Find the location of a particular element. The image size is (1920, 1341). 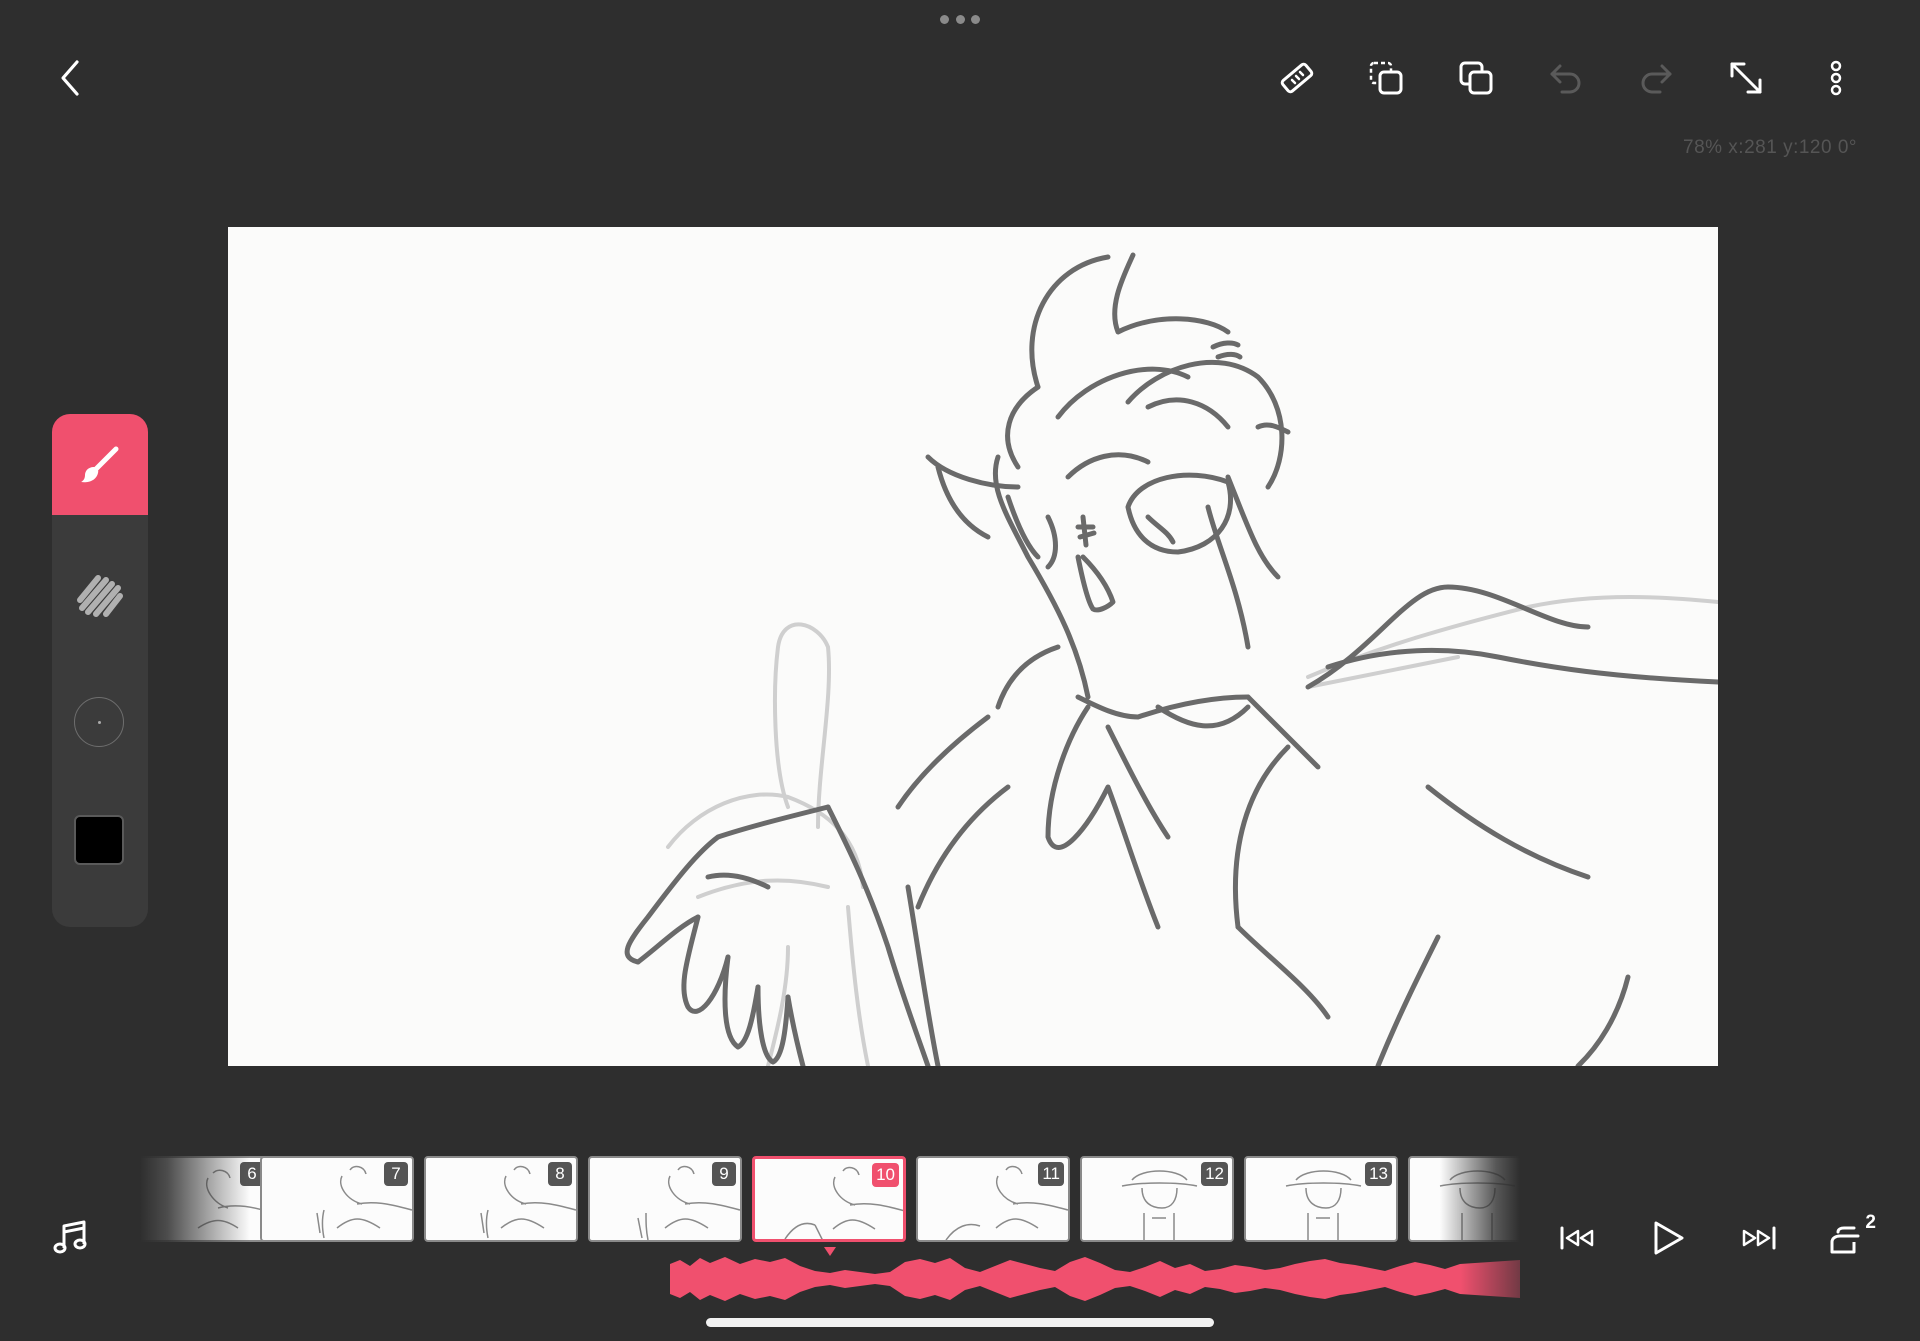

brush-icon is located at coordinates (100, 464).